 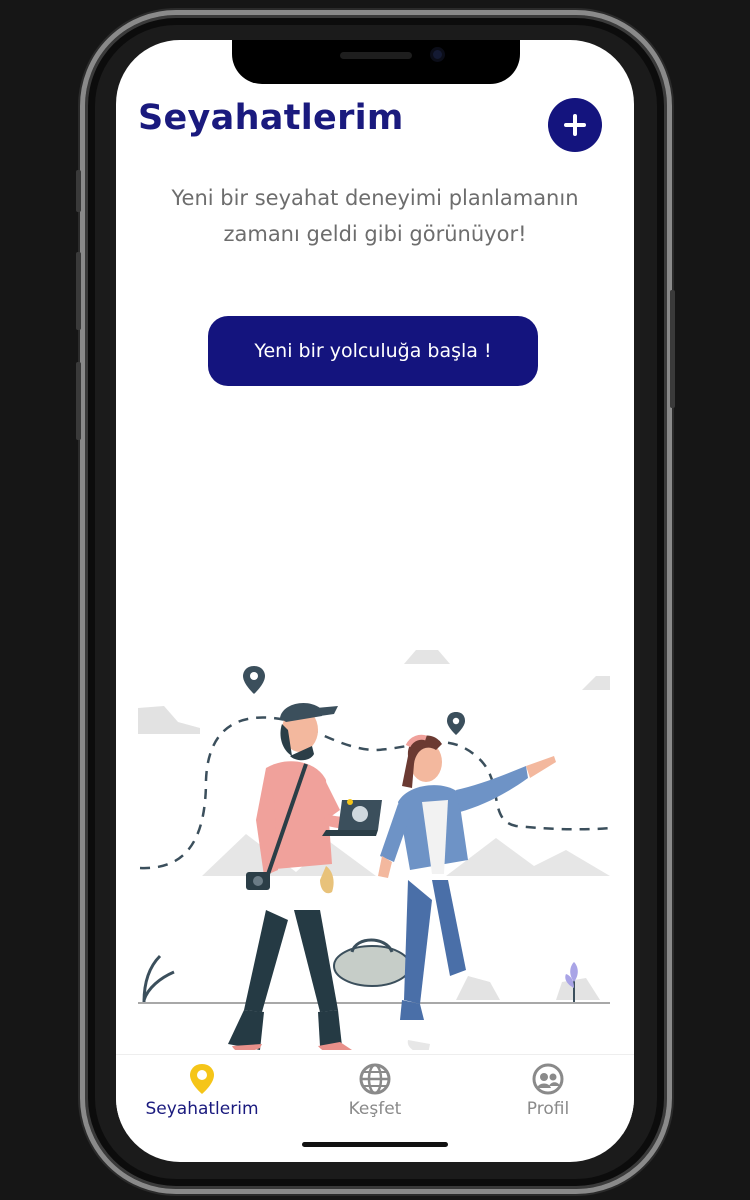 I want to click on start-journey-button: Yeni bir yolculuğa başla !, so click(x=373, y=351).